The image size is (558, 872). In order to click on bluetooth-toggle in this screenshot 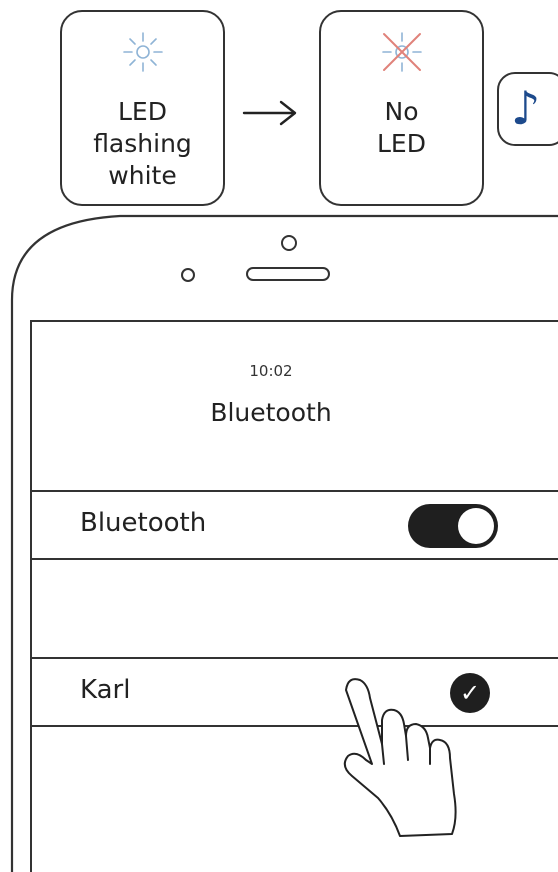, I will do `click(453, 526)`.